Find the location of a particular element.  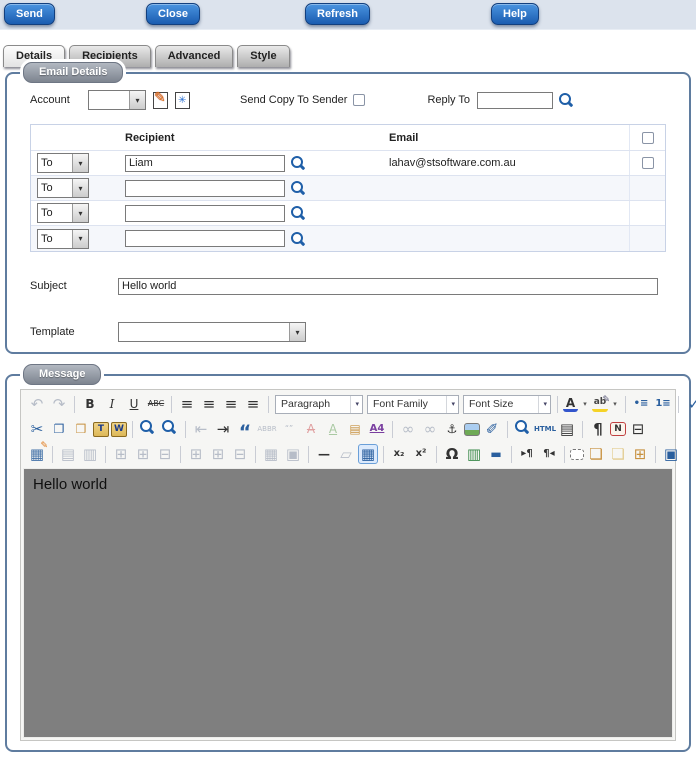

redo-icon: ↷ is located at coordinates (59, 404).